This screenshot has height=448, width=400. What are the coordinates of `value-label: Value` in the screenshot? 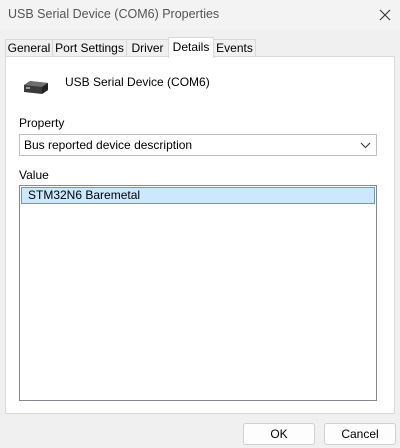 It's located at (34, 175).